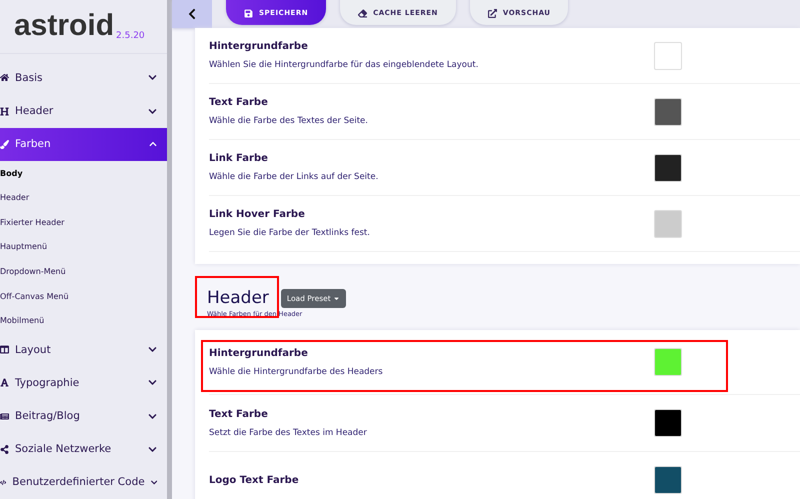 The height and width of the screenshot is (499, 800). I want to click on setting-description: Wähle die Farbe des Textes der Seite., so click(289, 121).